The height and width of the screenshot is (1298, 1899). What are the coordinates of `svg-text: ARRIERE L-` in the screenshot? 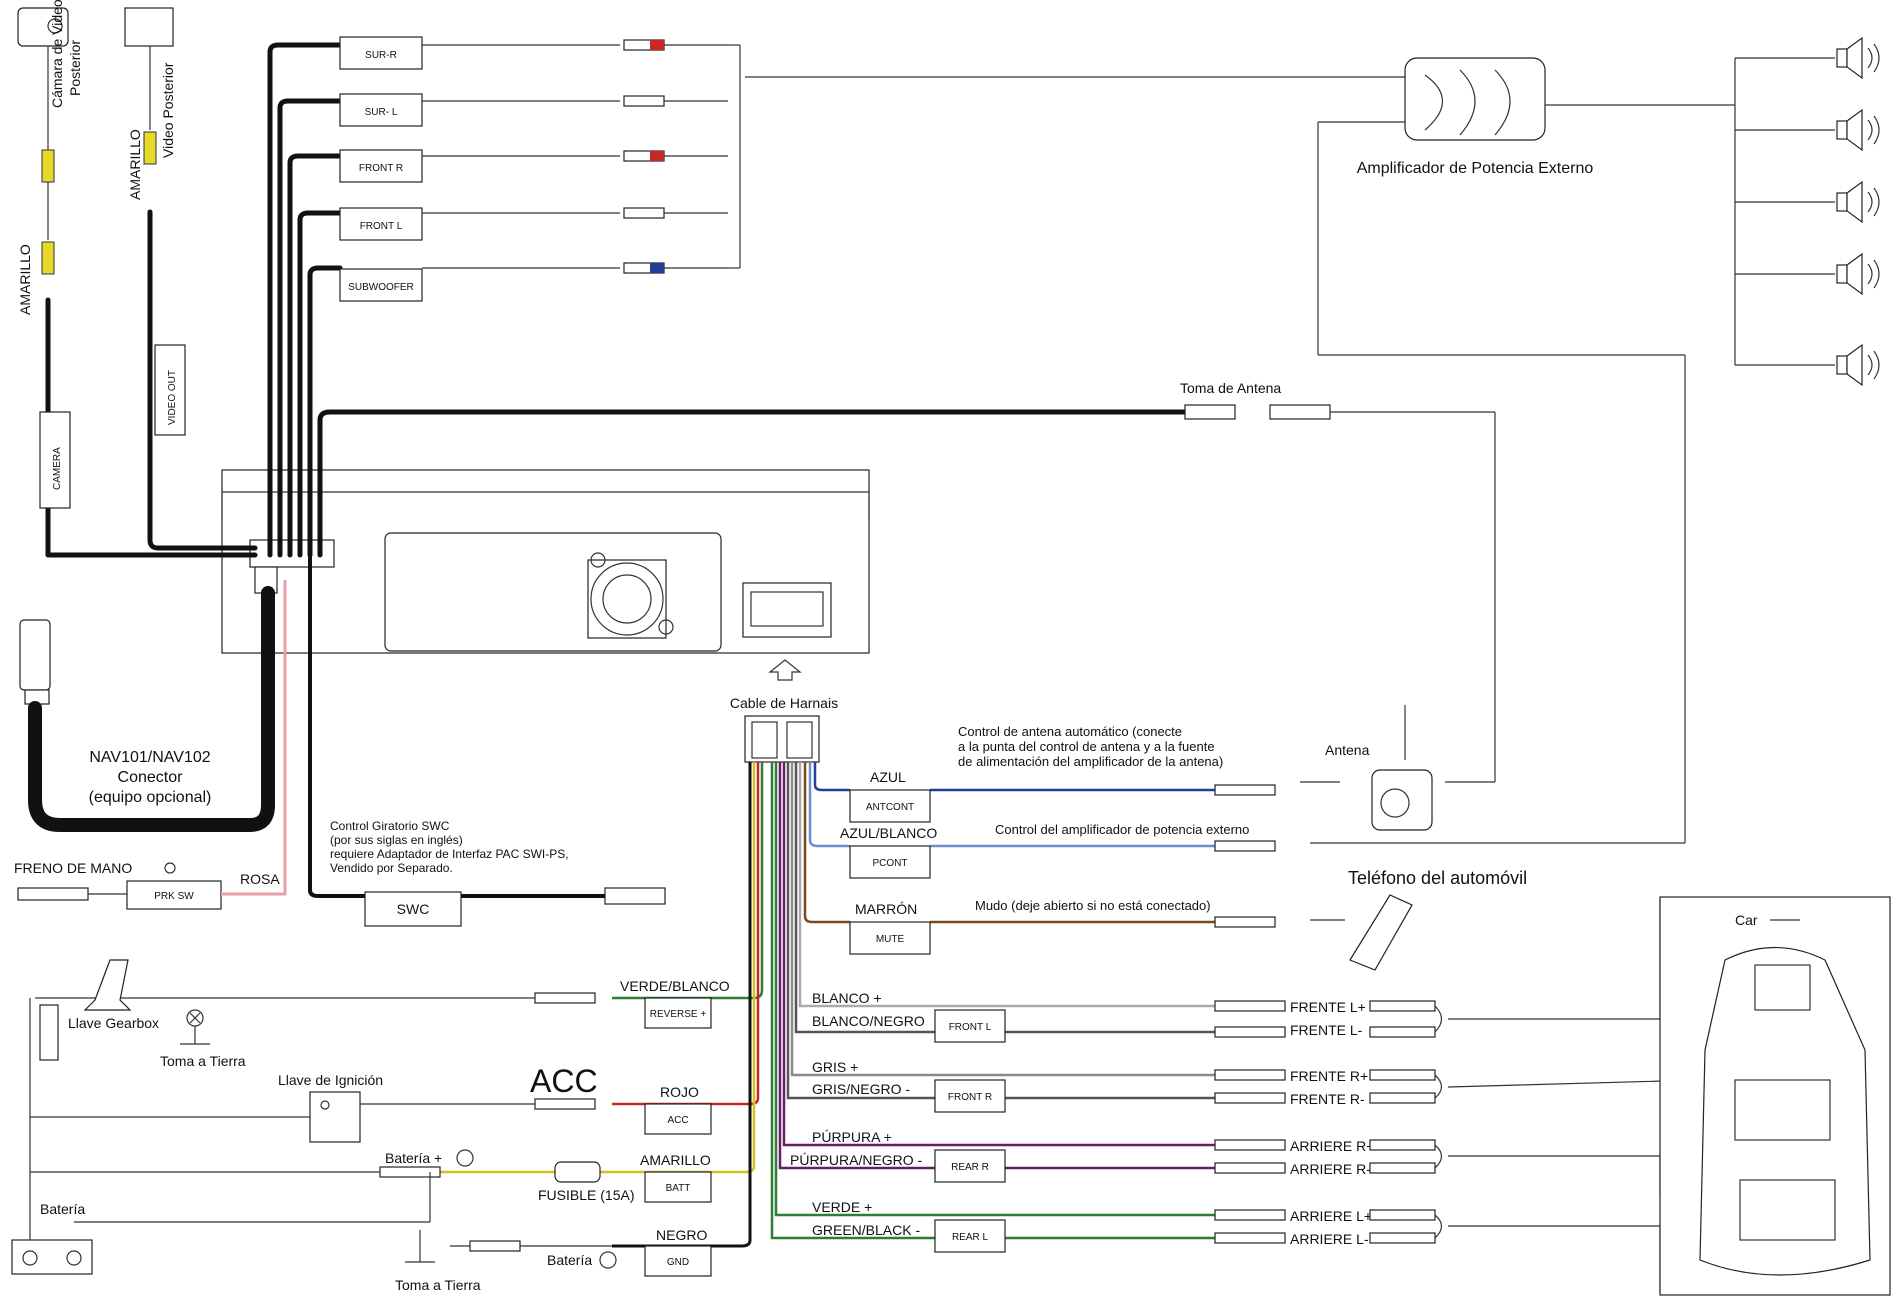 It's located at (1329, 1239).